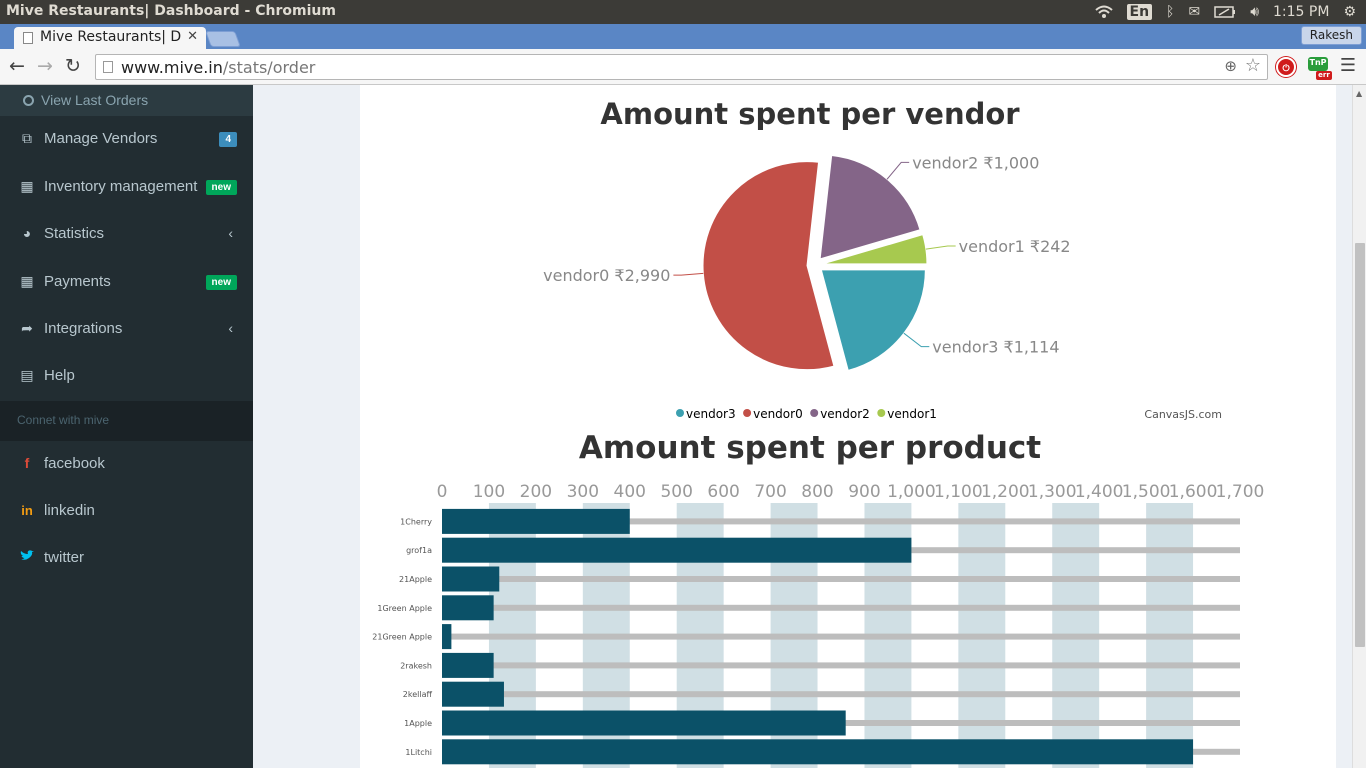  Describe the element at coordinates (415, 579) in the screenshot. I see `y-category-label: 21Apple` at that location.